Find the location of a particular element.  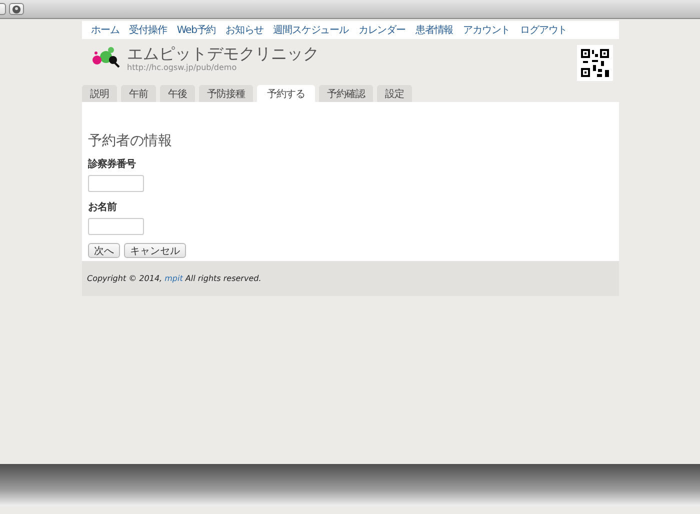

tab: 予約する is located at coordinates (286, 93).